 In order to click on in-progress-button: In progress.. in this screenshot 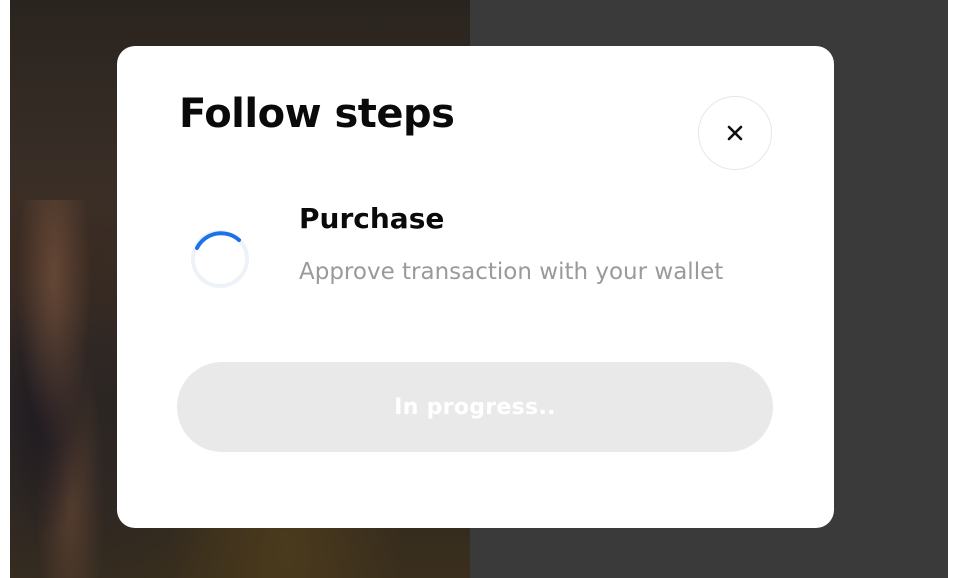, I will do `click(475, 407)`.